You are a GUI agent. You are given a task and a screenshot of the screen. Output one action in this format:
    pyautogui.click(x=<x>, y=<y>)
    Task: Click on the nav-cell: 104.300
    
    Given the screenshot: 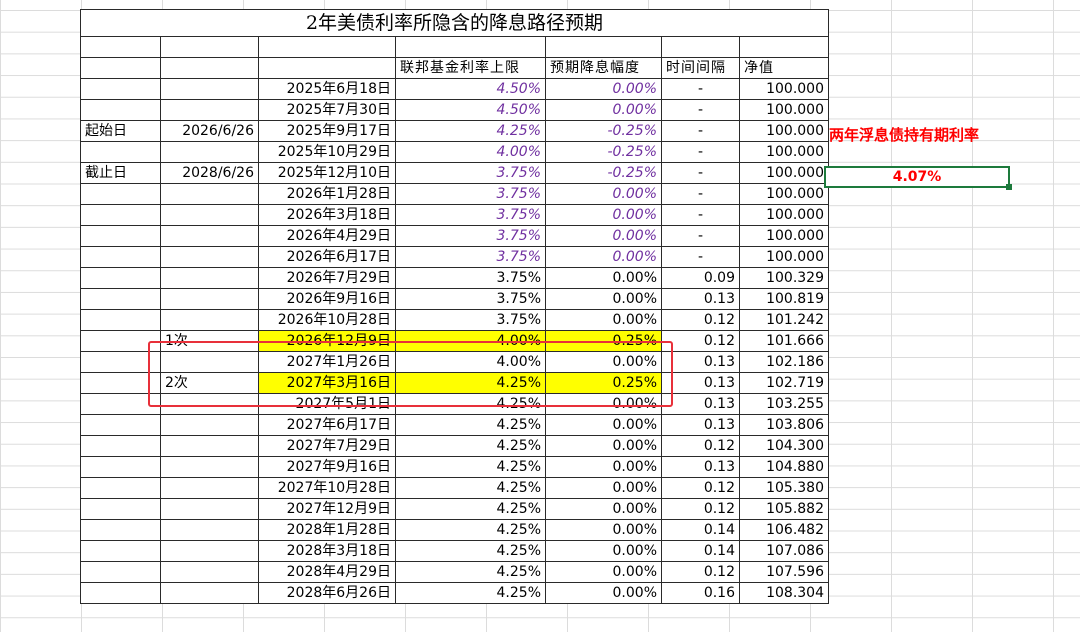 What is the action you would take?
    pyautogui.click(x=784, y=445)
    